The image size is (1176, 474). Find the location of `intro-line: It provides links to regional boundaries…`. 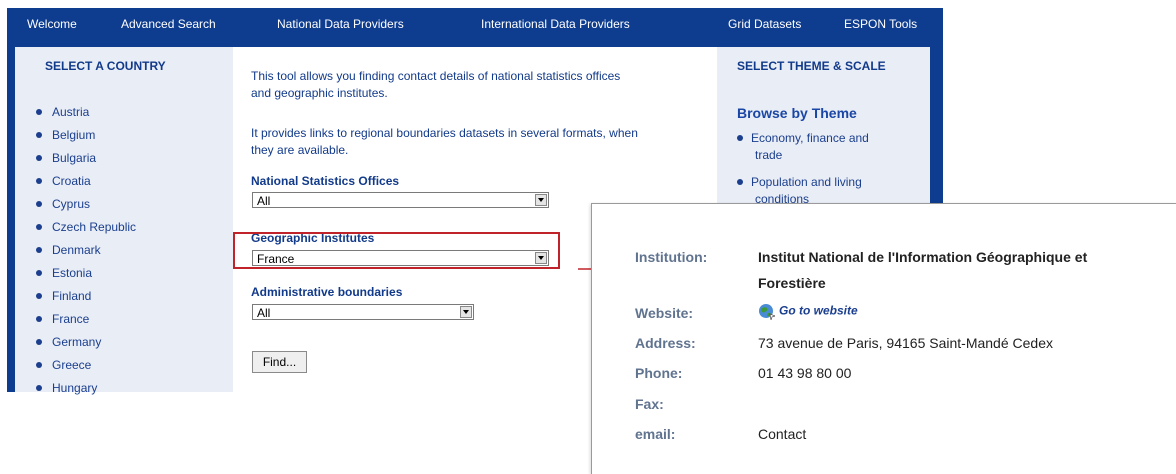

intro-line: It provides links to regional boundaries… is located at coordinates (444, 133).